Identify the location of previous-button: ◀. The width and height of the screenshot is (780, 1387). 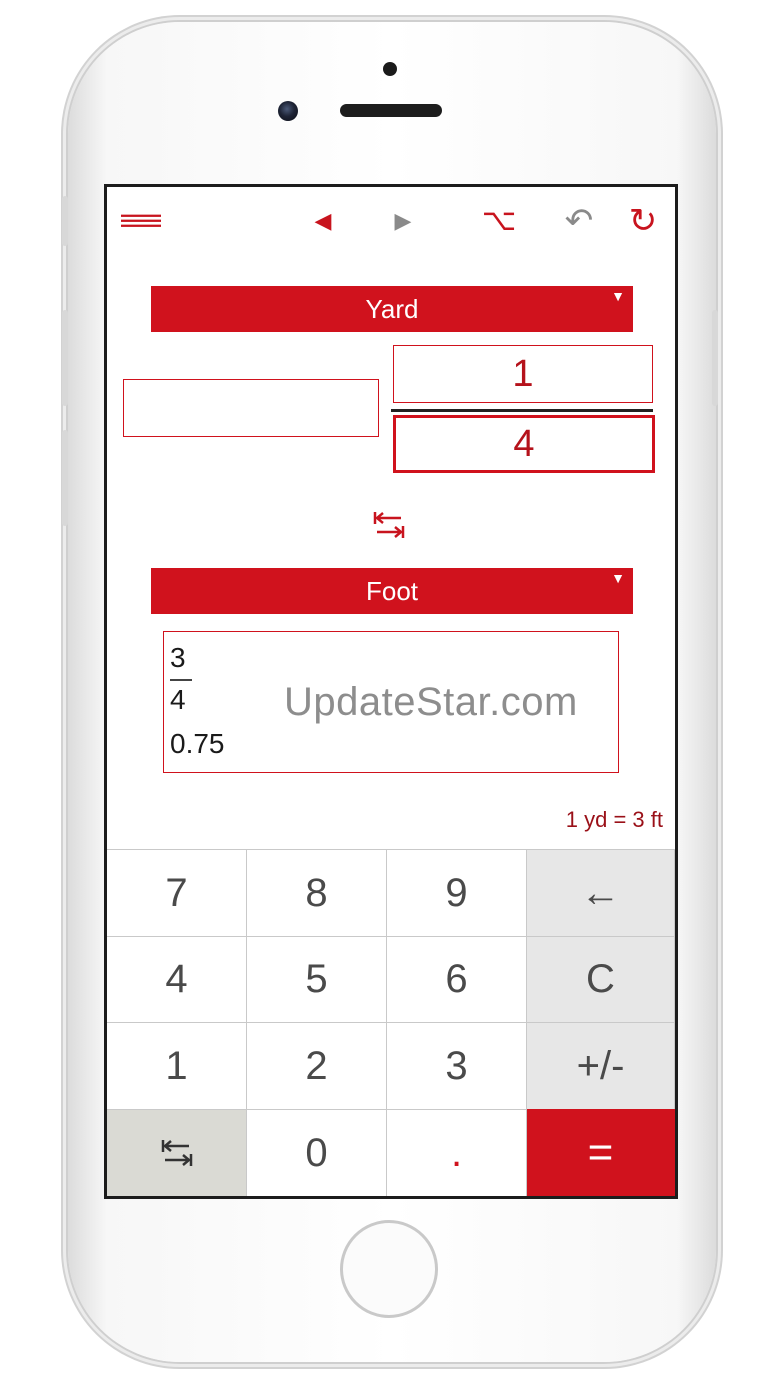
(323, 221).